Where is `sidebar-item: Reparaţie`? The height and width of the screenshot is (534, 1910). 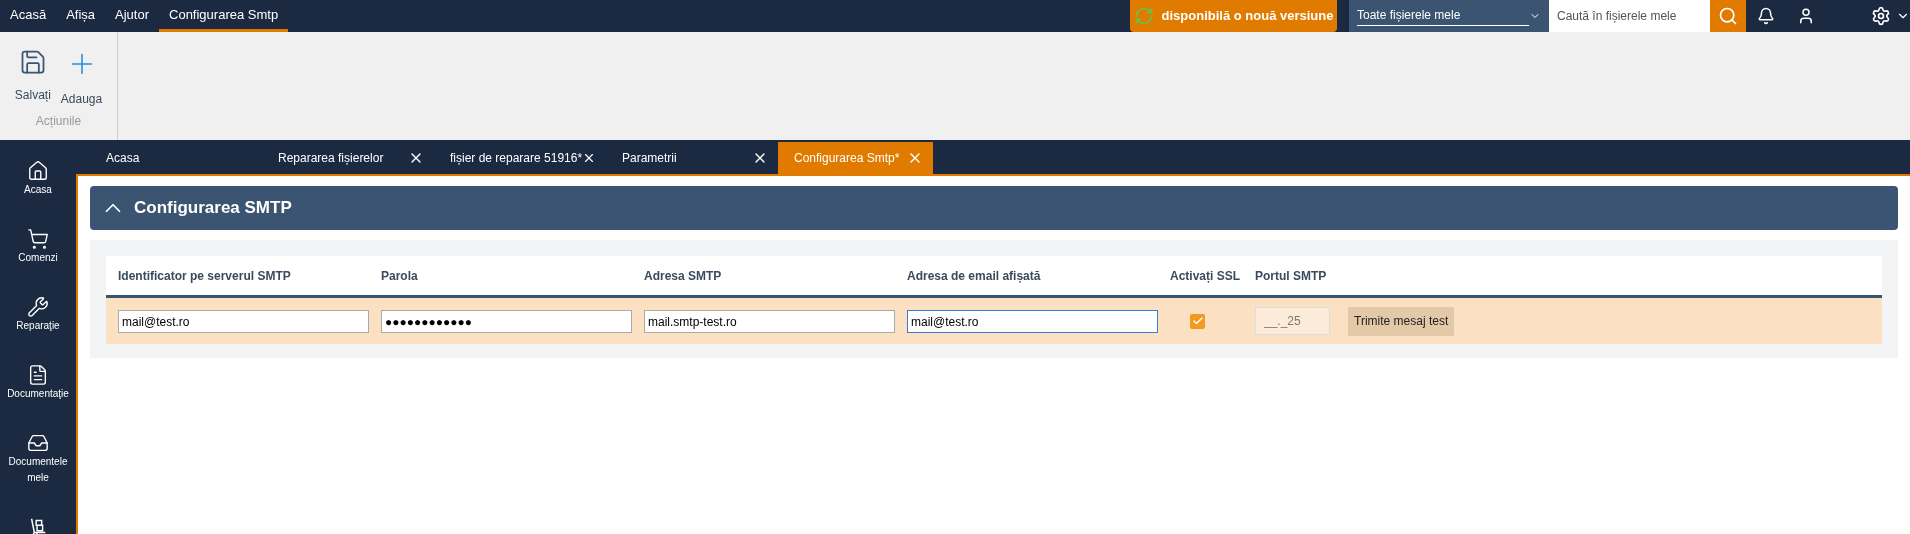
sidebar-item: Reparaţie is located at coordinates (38, 315).